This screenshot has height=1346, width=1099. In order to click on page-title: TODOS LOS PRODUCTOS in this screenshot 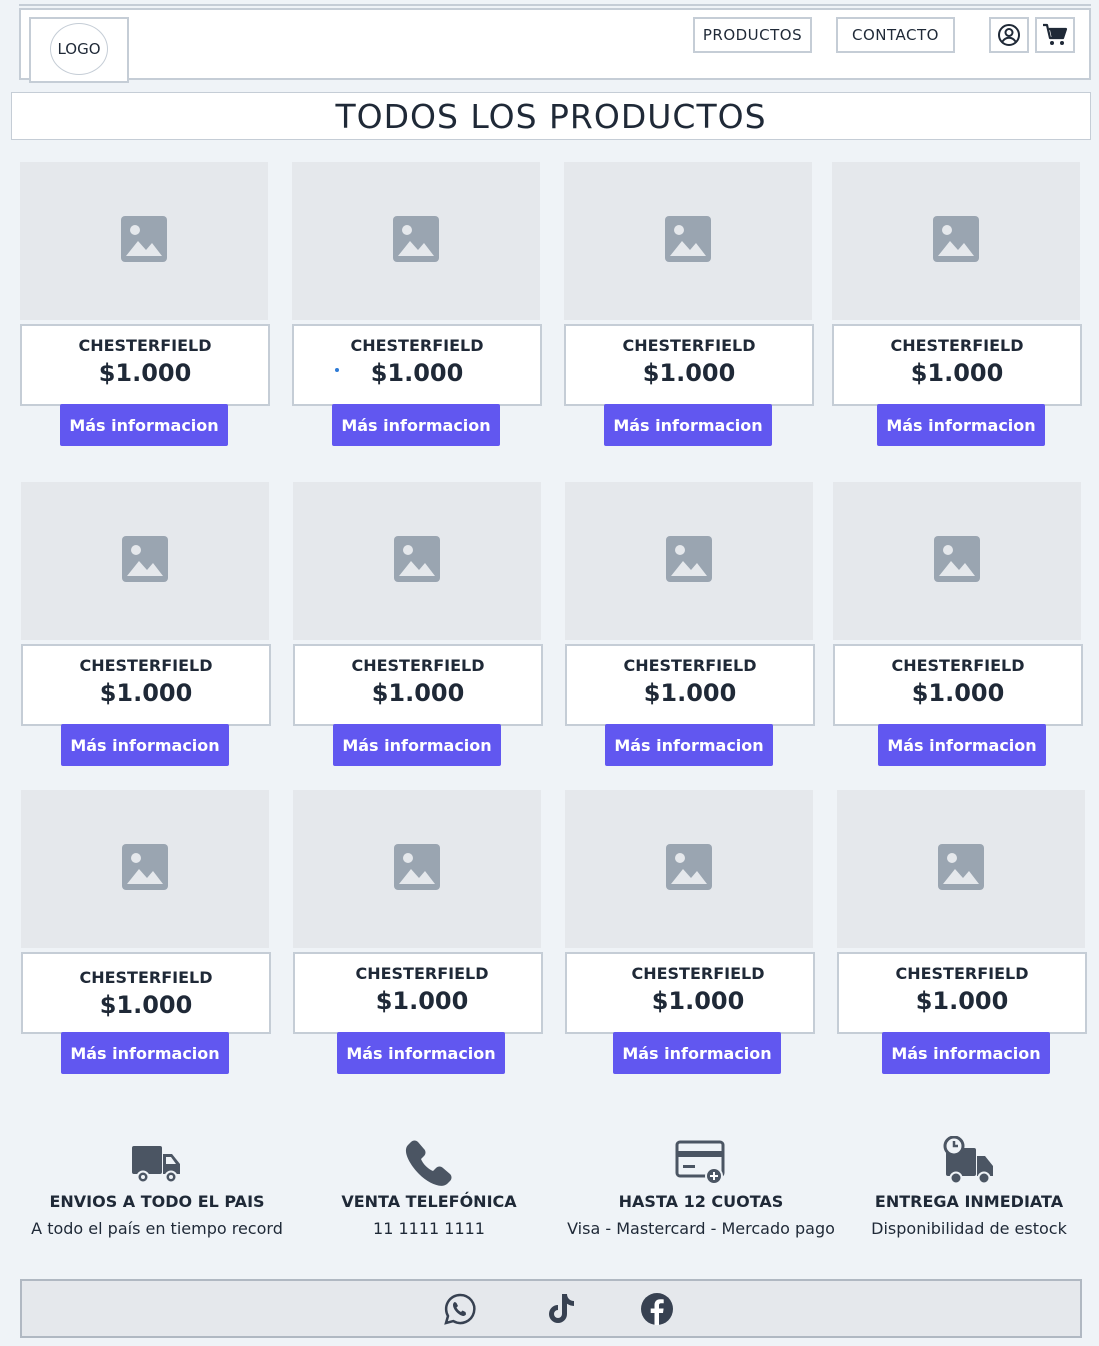, I will do `click(551, 116)`.